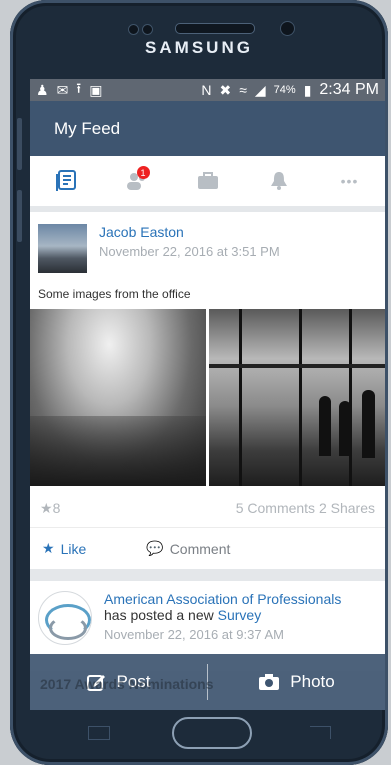  I want to click on star-icon: ★, so click(48, 548).